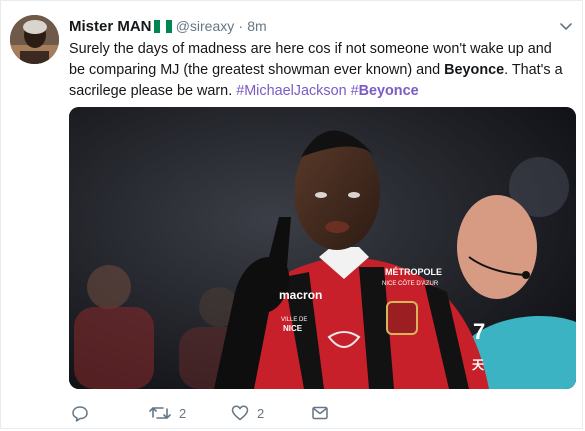 Image resolution: width=585 pixels, height=431 pixels. Describe the element at coordinates (291, 91) in the screenshot. I see `hashtag-michaeljackson: #MichaelJackson` at that location.